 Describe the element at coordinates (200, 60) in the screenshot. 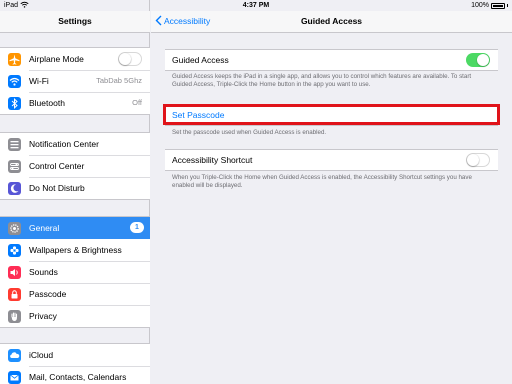

I see `guided-access-label: Guided Access` at that location.